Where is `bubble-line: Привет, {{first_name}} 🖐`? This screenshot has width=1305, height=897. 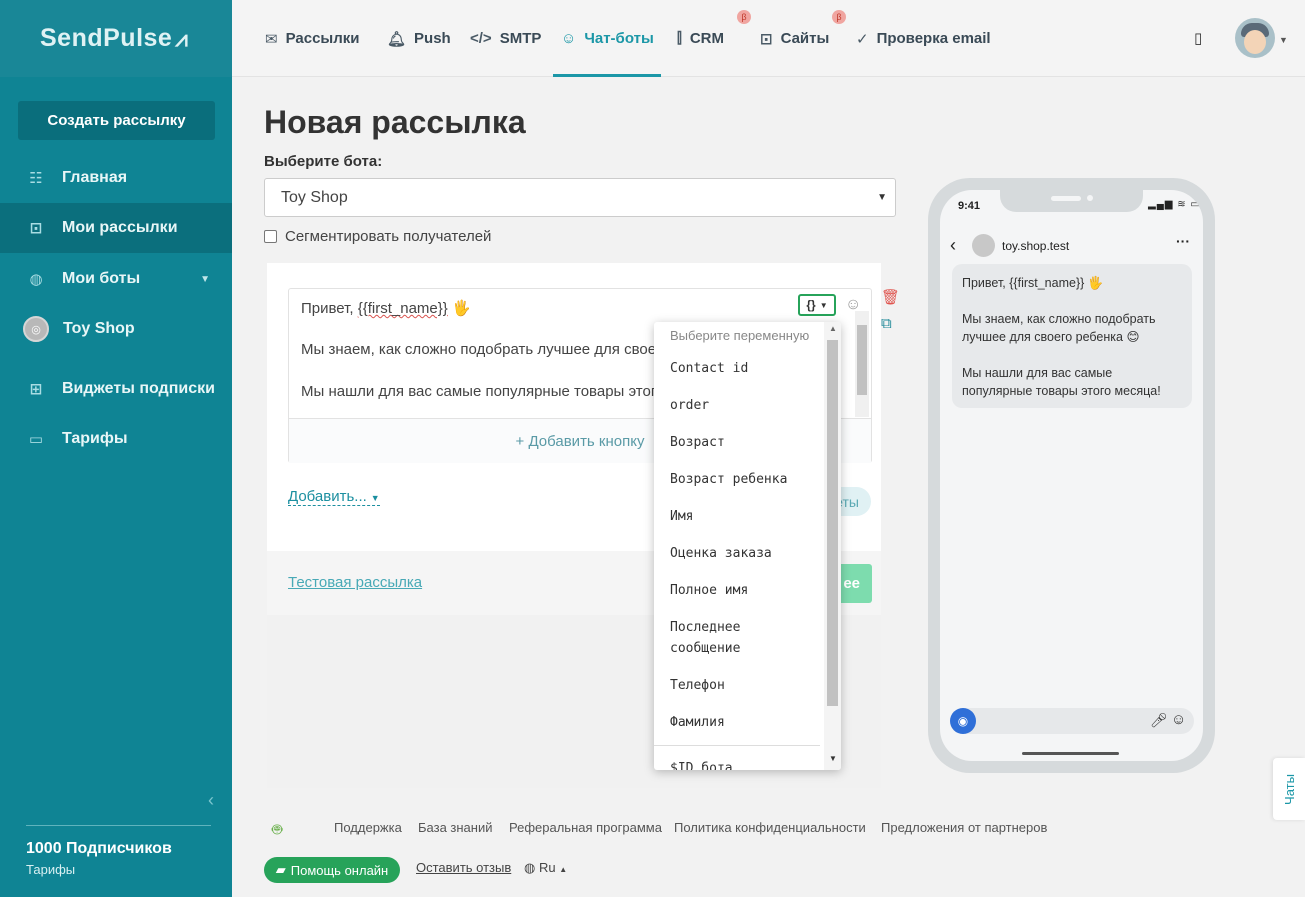
bubble-line: Привет, {{first_name}} 🖐 is located at coordinates (1033, 283).